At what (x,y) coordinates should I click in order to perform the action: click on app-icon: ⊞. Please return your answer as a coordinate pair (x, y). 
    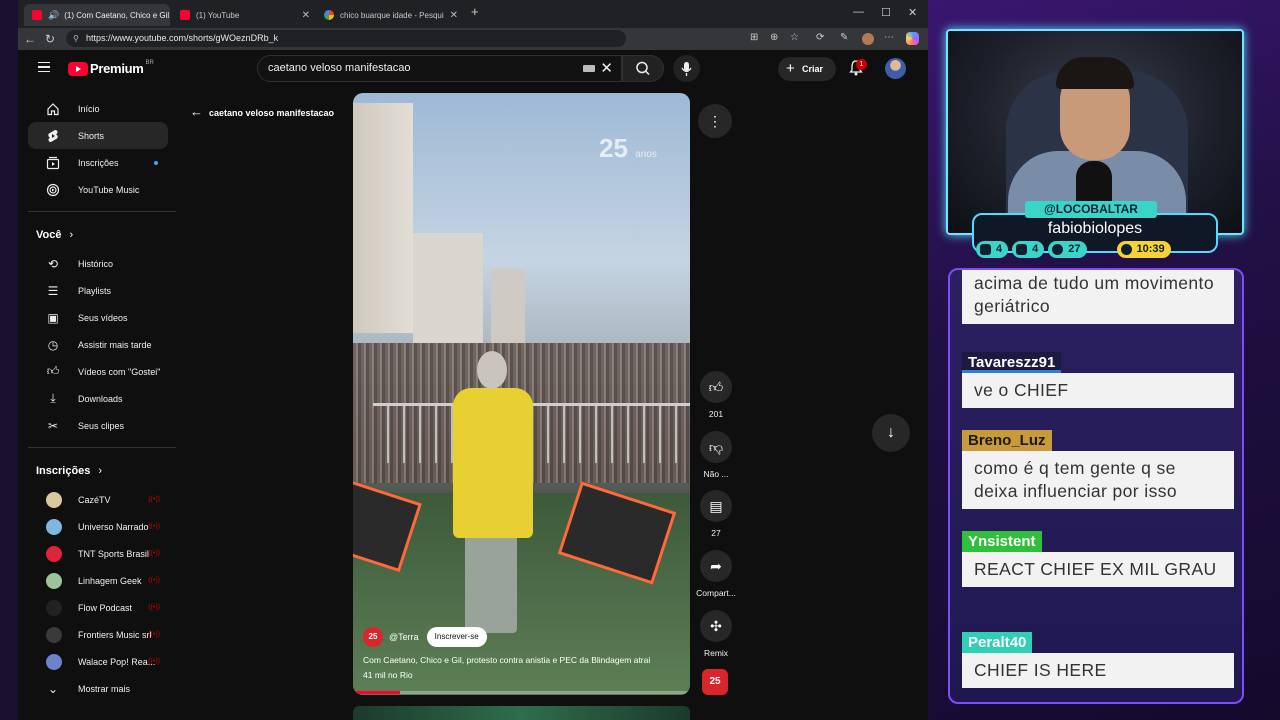
    Looking at the image, I should click on (754, 37).